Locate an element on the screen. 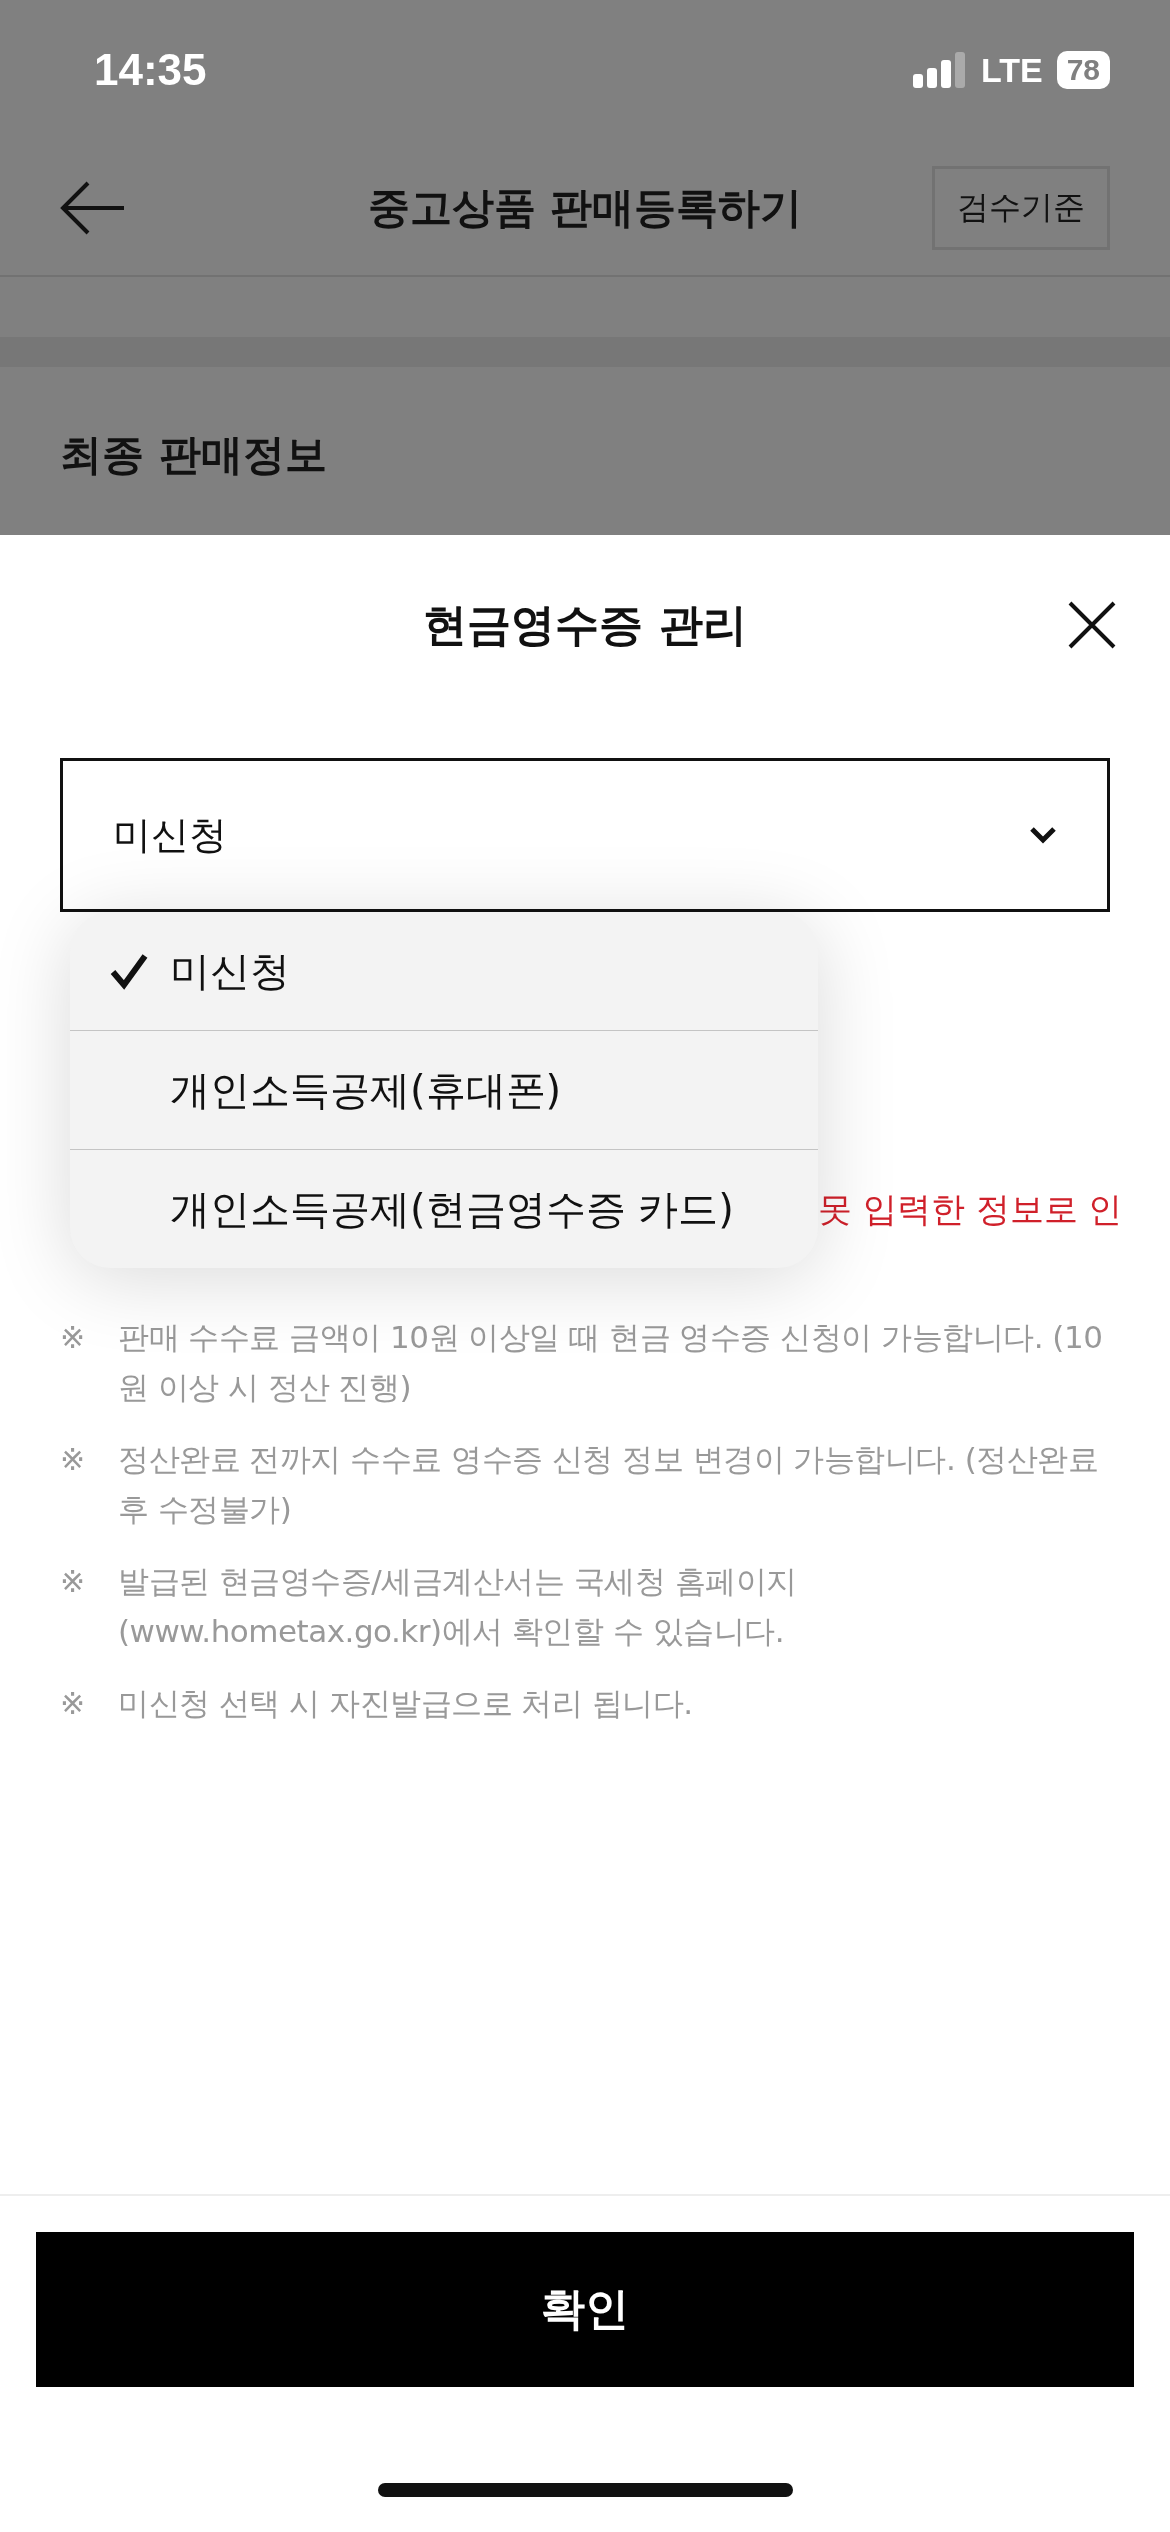 The image size is (1170, 2532). network-label: LTE is located at coordinates (1011, 70).